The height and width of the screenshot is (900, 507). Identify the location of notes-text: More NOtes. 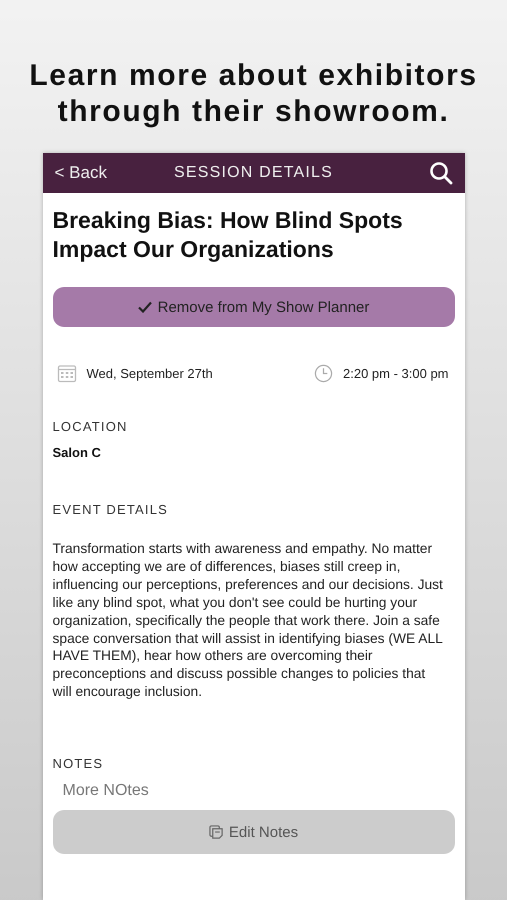
(106, 791).